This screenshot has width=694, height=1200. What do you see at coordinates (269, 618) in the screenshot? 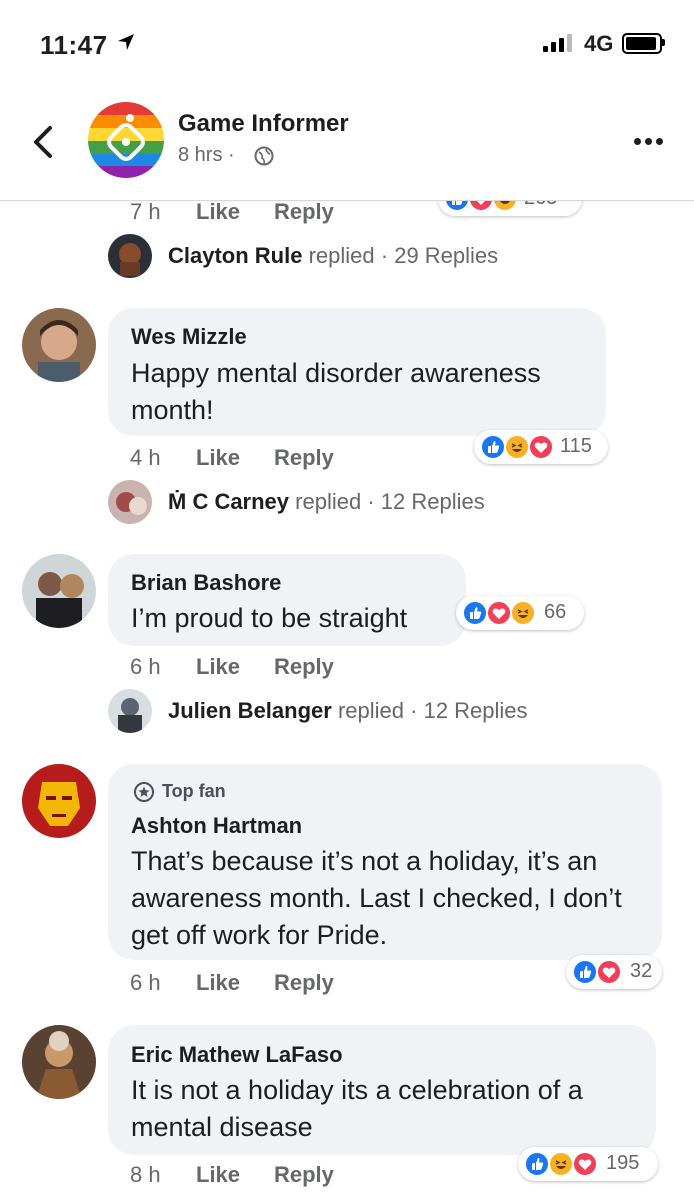
I see `comment-text: I’m proud to be straight` at bounding box center [269, 618].